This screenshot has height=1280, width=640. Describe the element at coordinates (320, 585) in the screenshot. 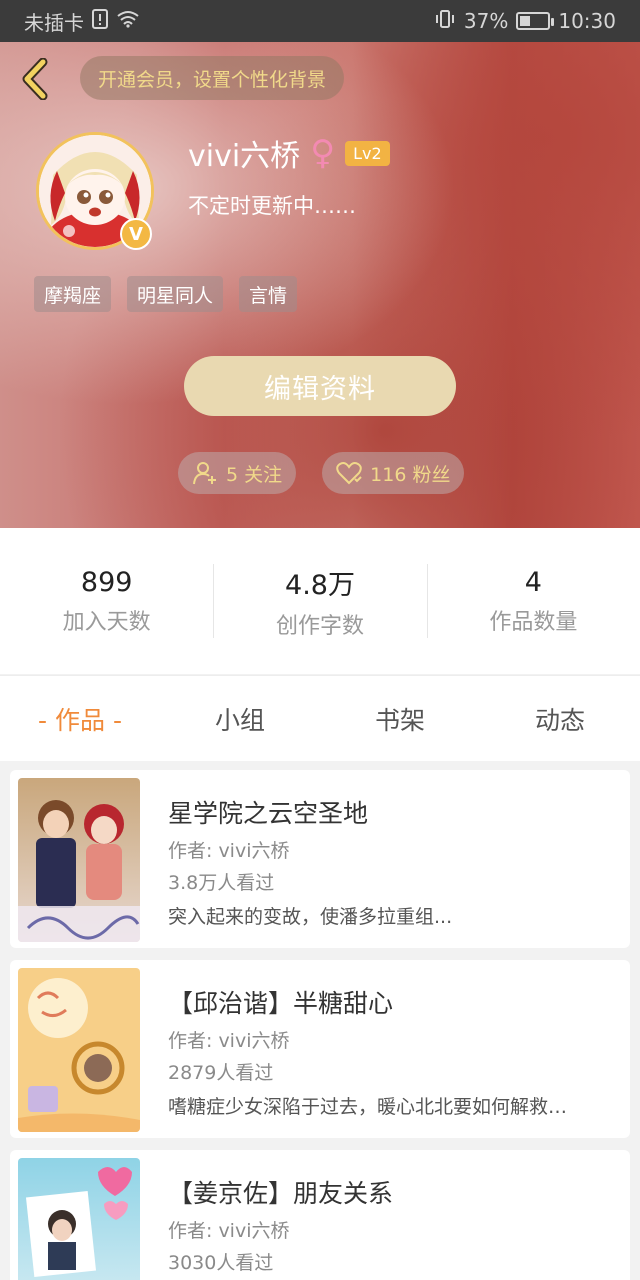

I see `stat-value: 4.8万` at that location.